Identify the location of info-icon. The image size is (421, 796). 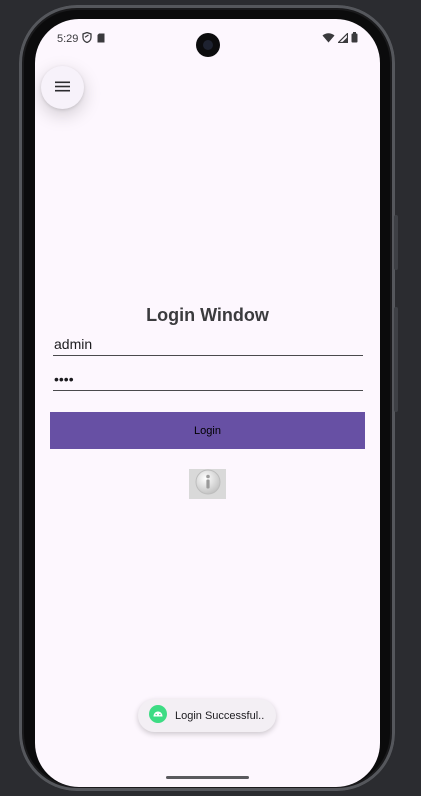
(208, 484).